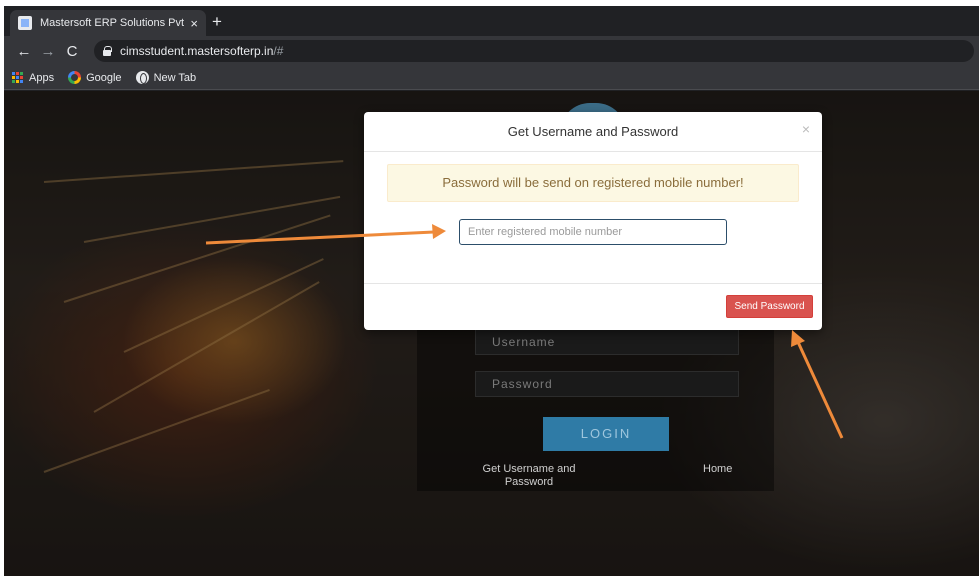 Image resolution: width=979 pixels, height=576 pixels. What do you see at coordinates (606, 434) in the screenshot?
I see `login-button: LOGIN` at bounding box center [606, 434].